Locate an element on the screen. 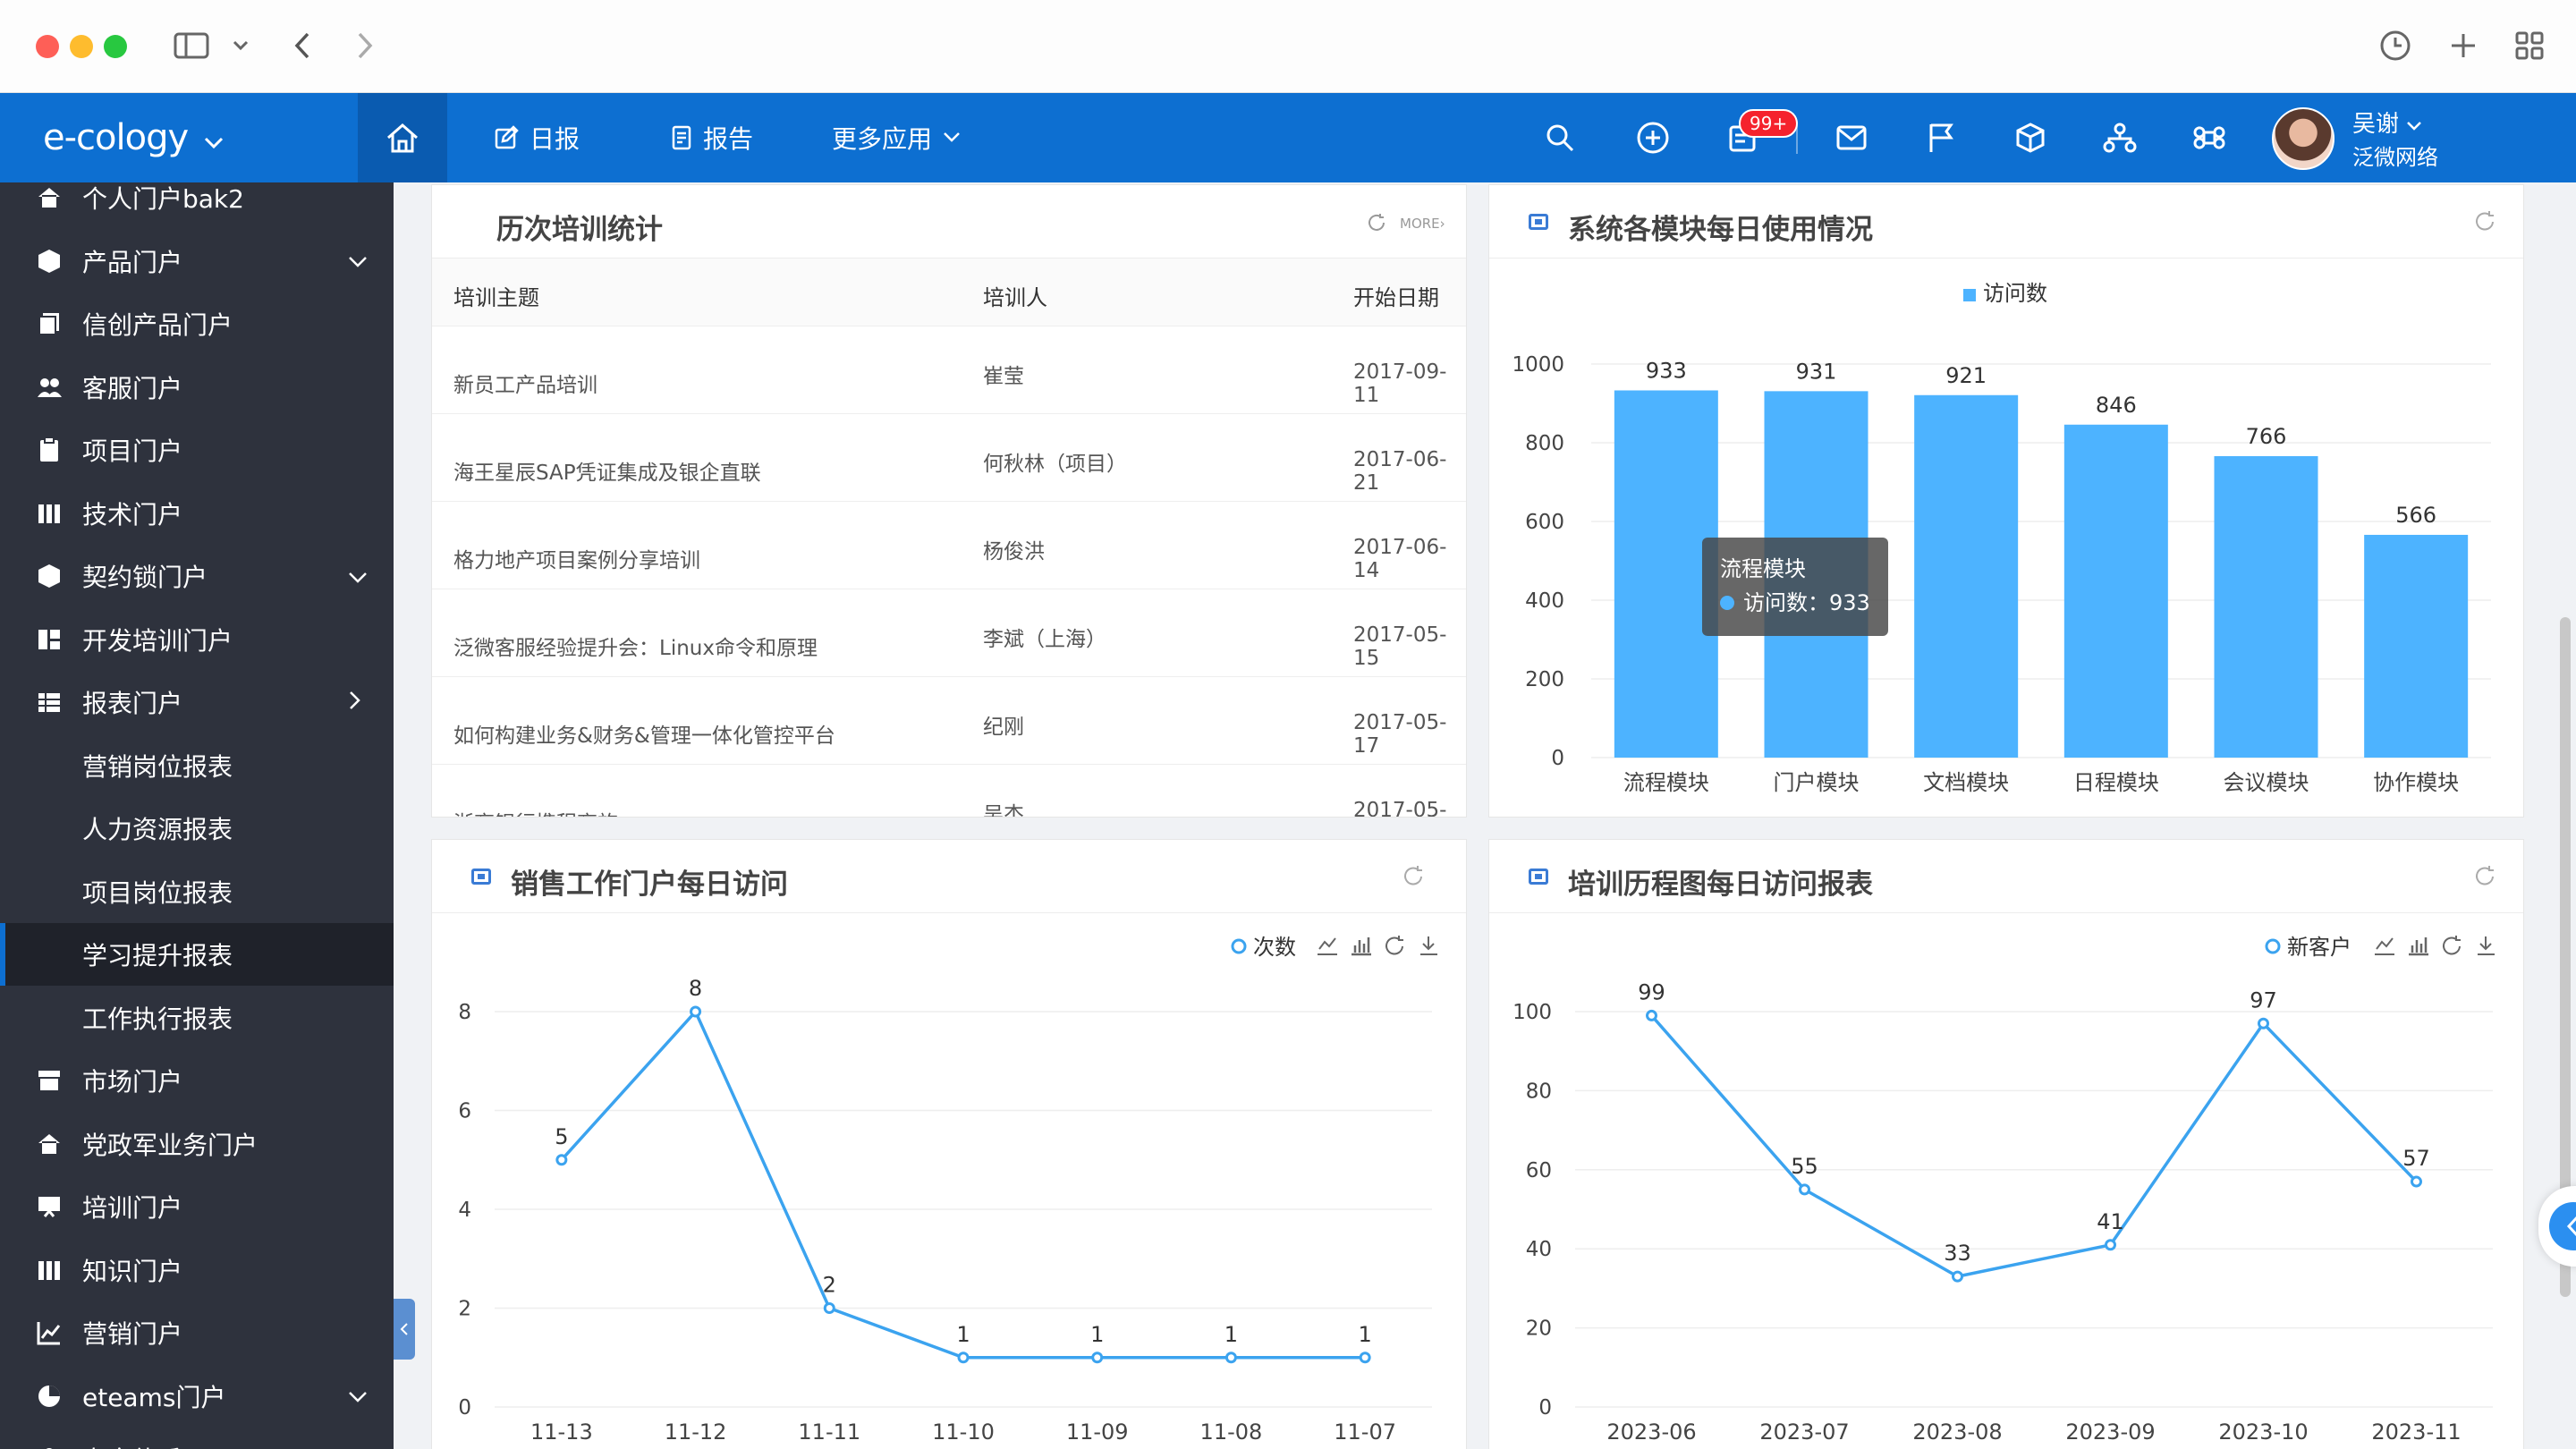  sidebar-item: 项目门户 is located at coordinates (197, 450).